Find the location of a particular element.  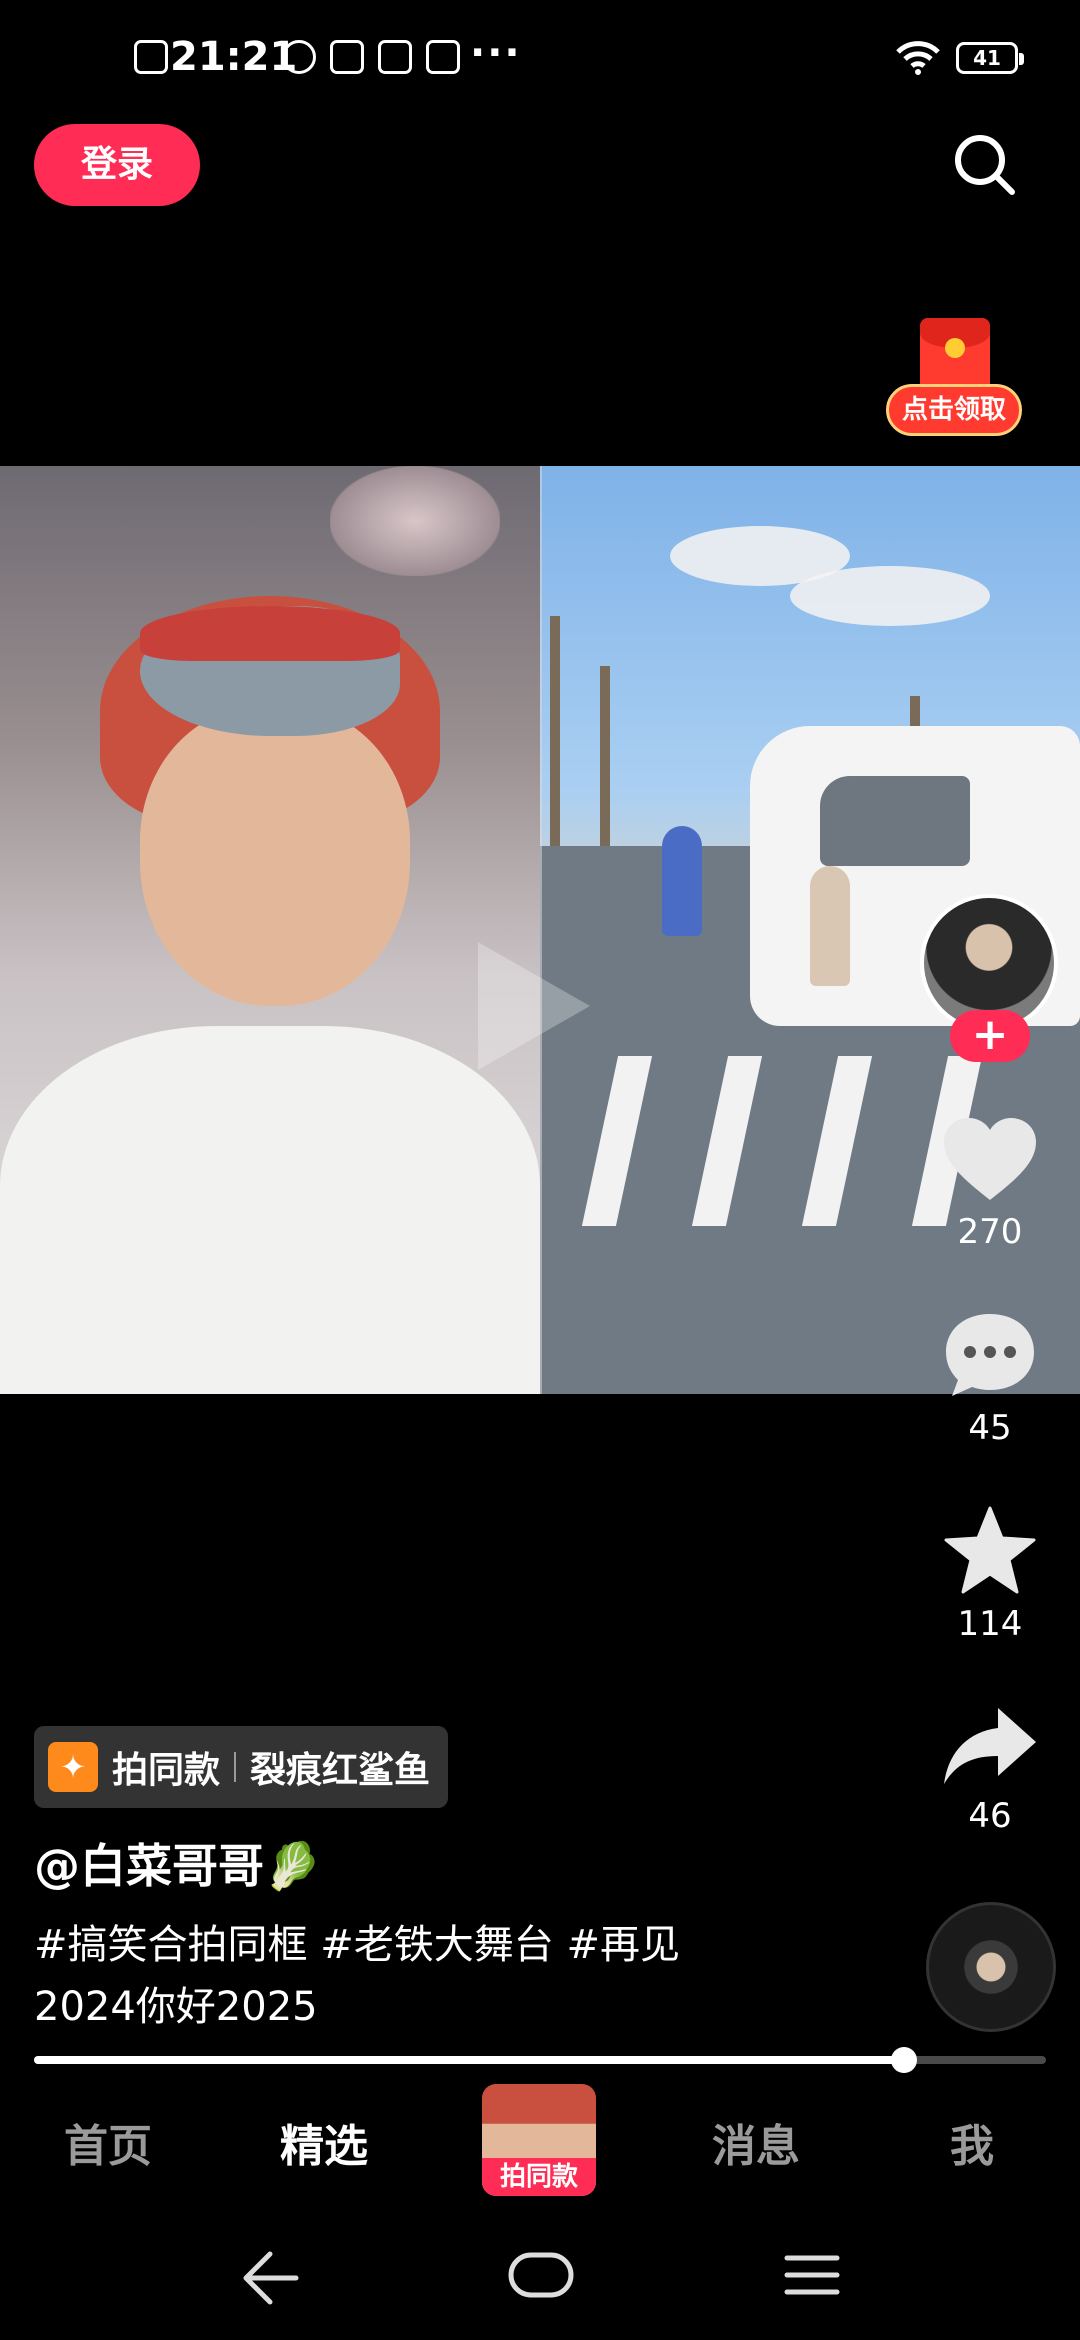

chandelier is located at coordinates (415, 521).